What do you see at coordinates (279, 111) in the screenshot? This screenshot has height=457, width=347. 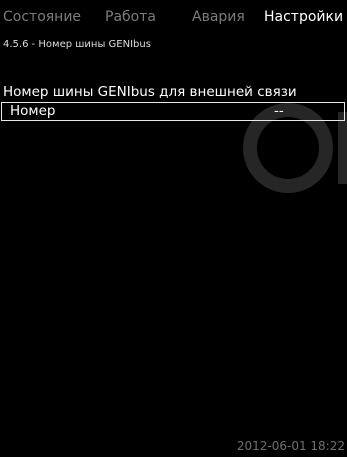 I see `genibus-number-value: --` at bounding box center [279, 111].